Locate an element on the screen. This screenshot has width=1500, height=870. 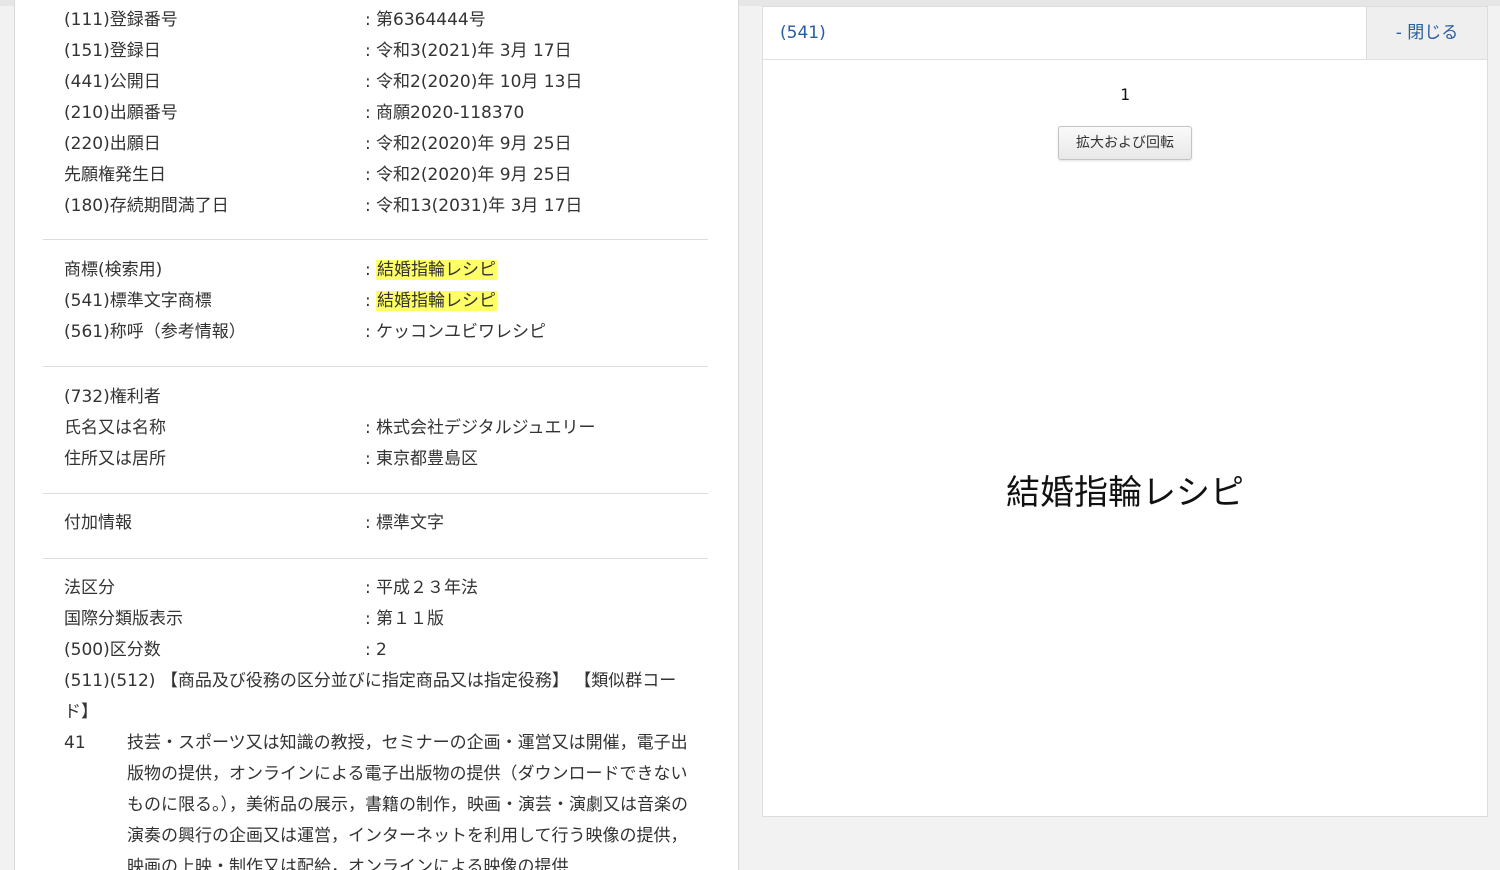
field-value: 商願2020-118370 is located at coordinates (450, 113).